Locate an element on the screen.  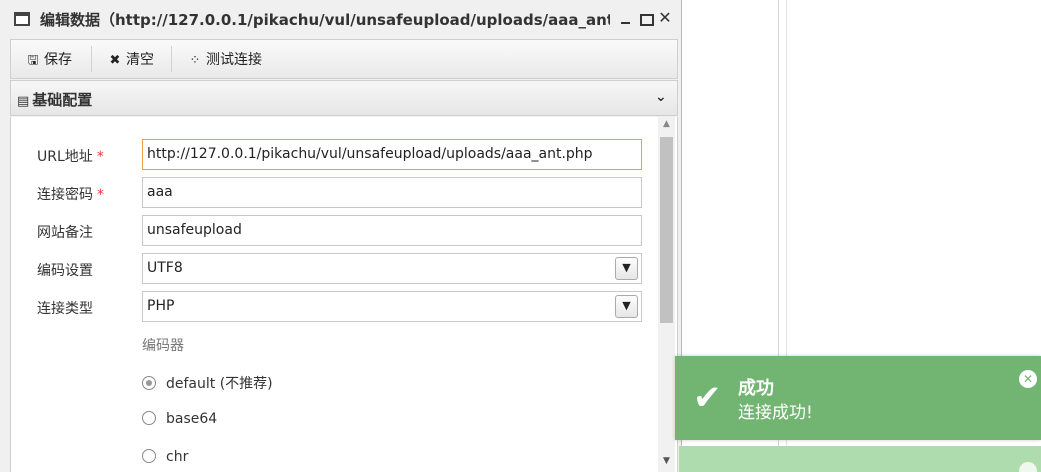
checkmark-icon: ✔ is located at coordinates (707, 398).